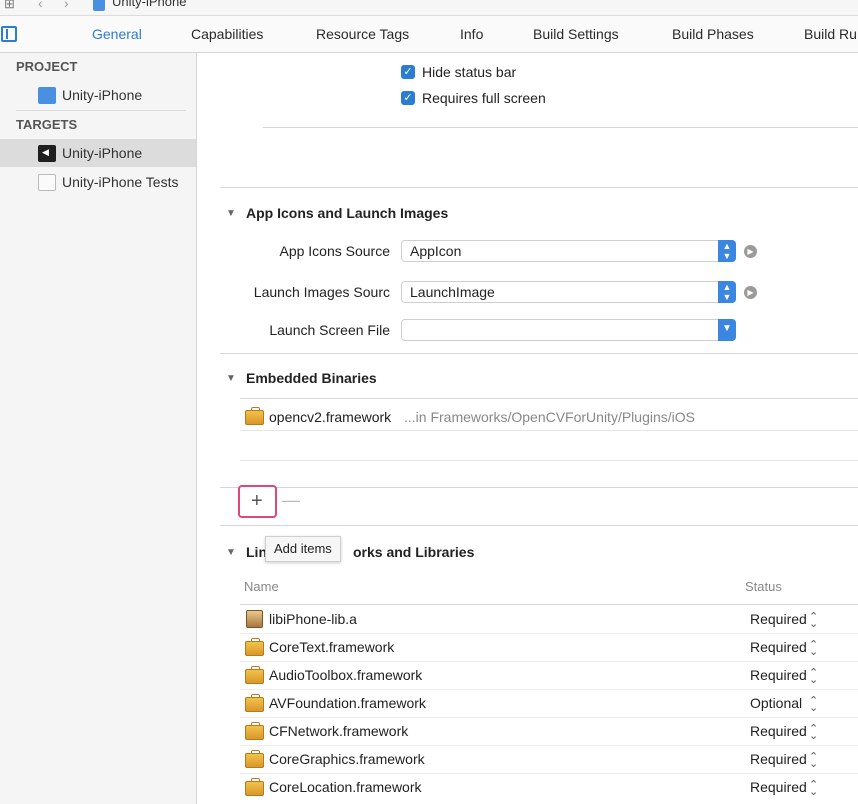 The image size is (858, 804). I want to click on library-name: AudioToolbox.framework, so click(346, 675).